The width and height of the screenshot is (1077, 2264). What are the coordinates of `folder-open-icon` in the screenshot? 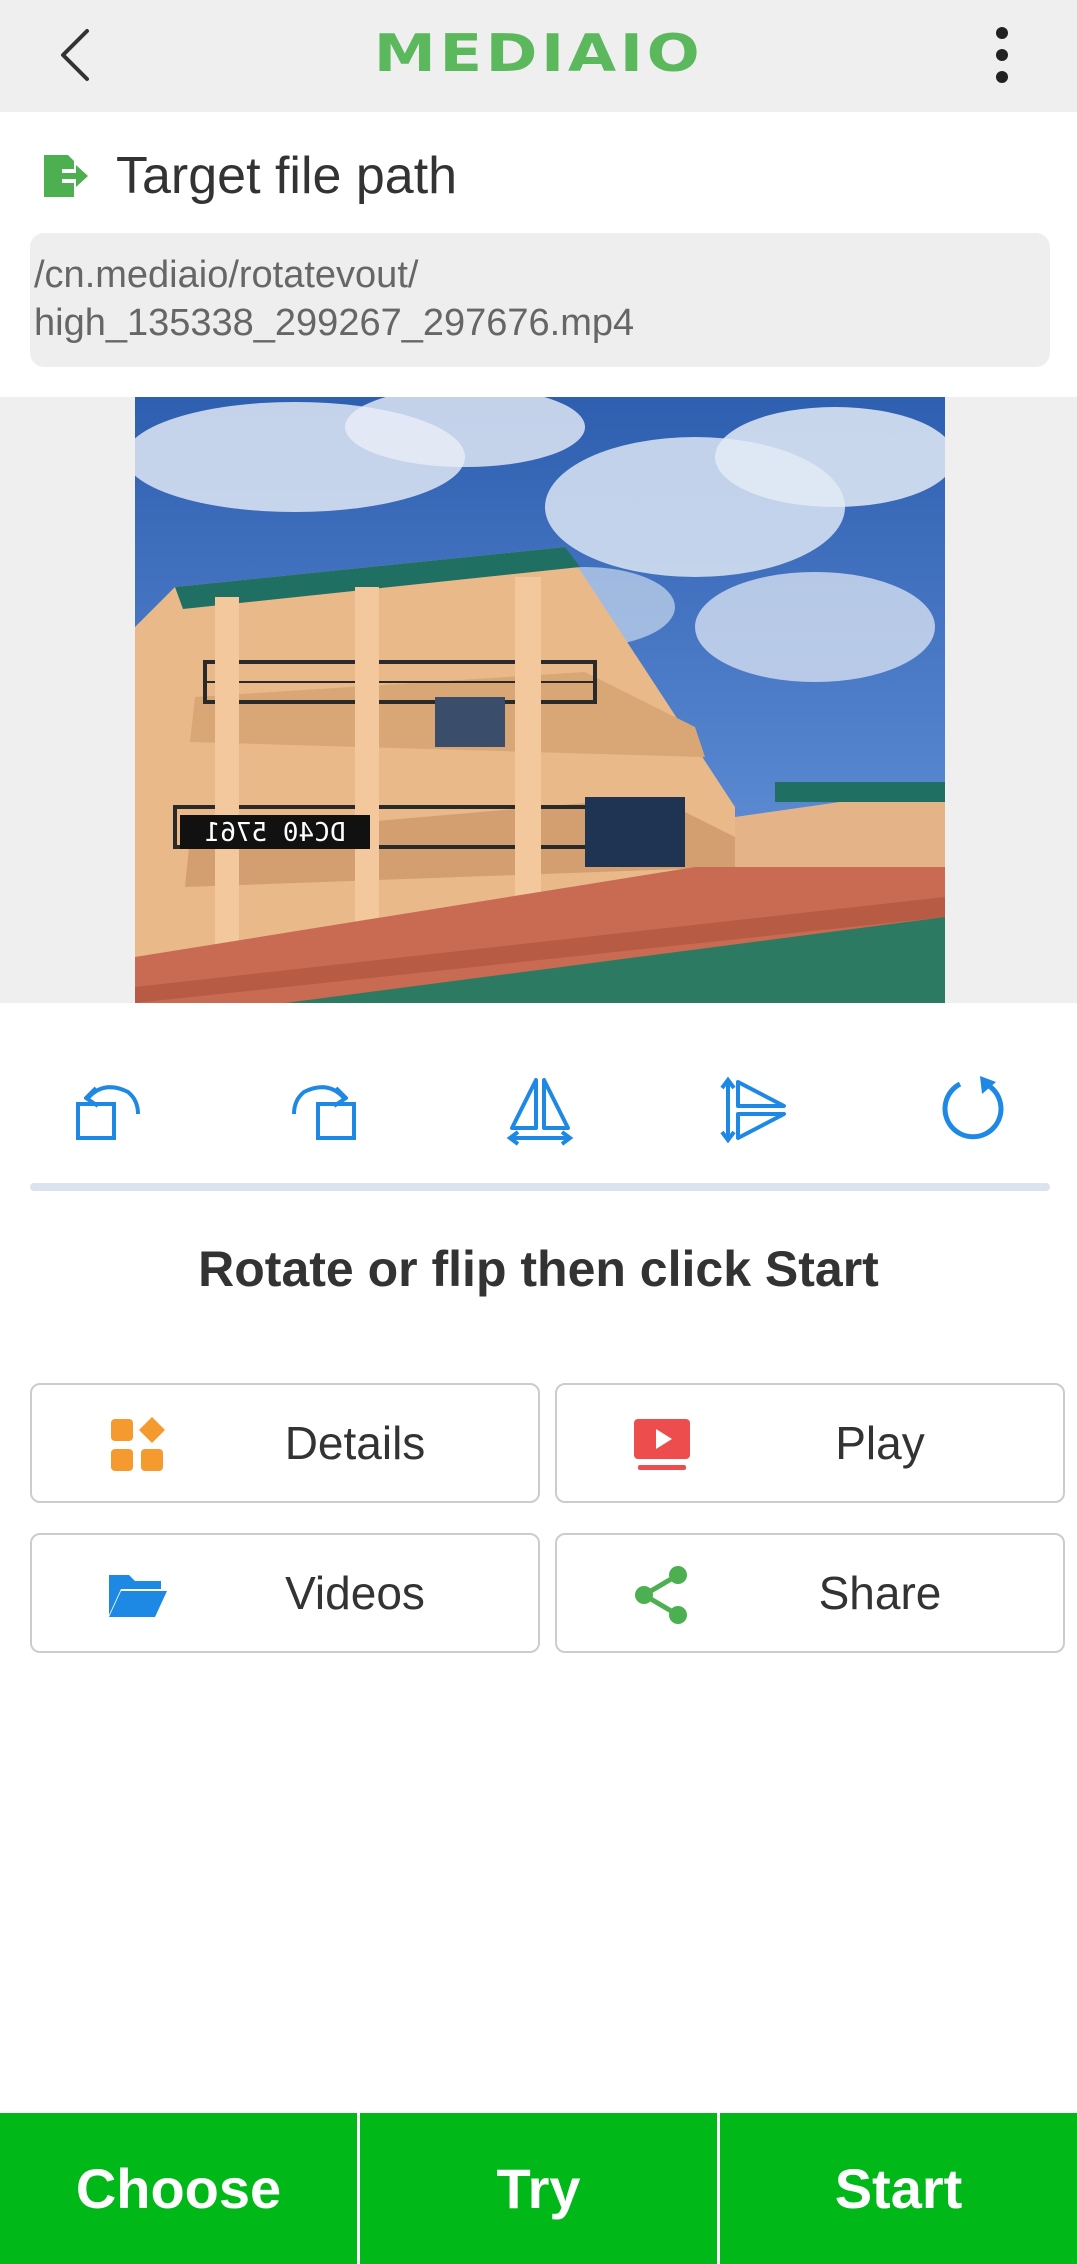 It's located at (138, 1596).